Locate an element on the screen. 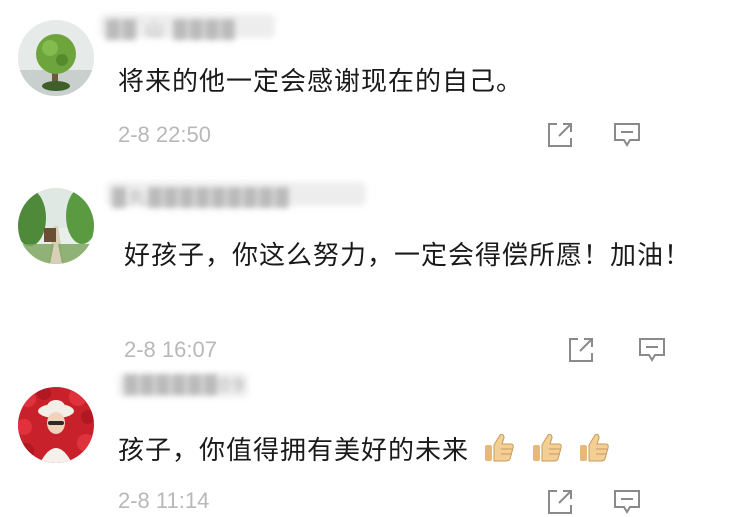  moss-ball-tree-avatar is located at coordinates (56, 58).